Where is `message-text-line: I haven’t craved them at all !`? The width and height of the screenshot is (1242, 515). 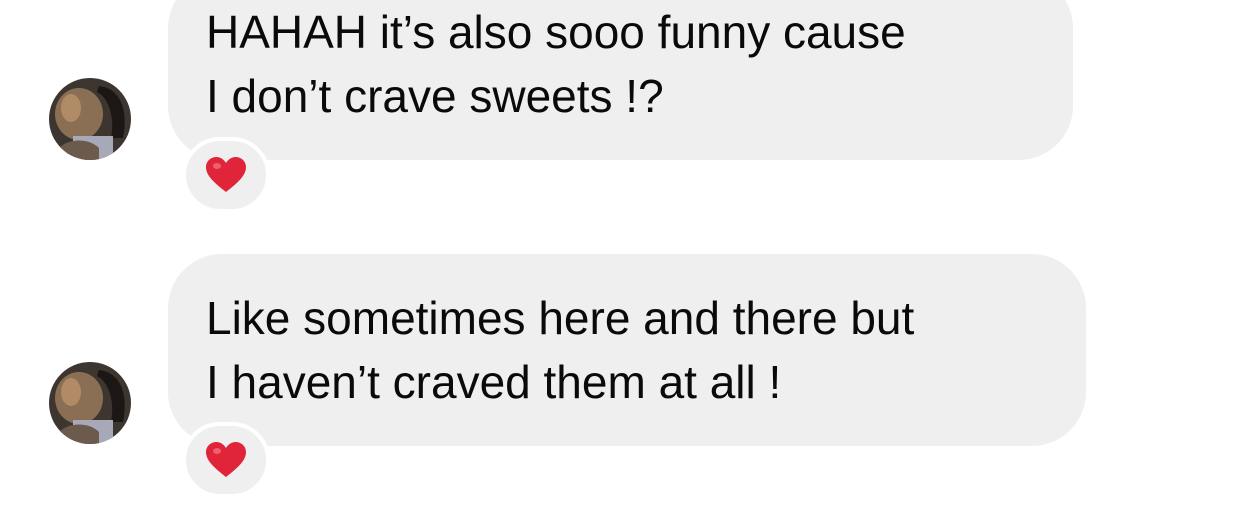 message-text-line: I haven’t craved them at all ! is located at coordinates (494, 382).